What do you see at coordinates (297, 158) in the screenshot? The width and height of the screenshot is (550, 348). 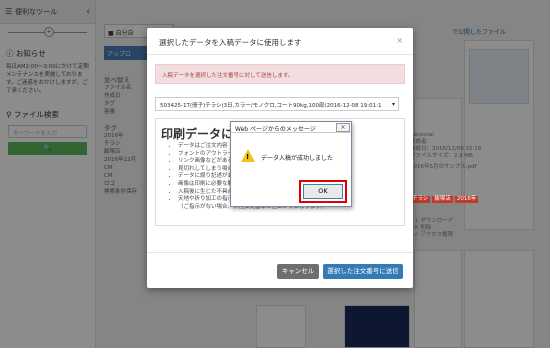 I see `dialog-message: データ入稿が成功しました` at bounding box center [297, 158].